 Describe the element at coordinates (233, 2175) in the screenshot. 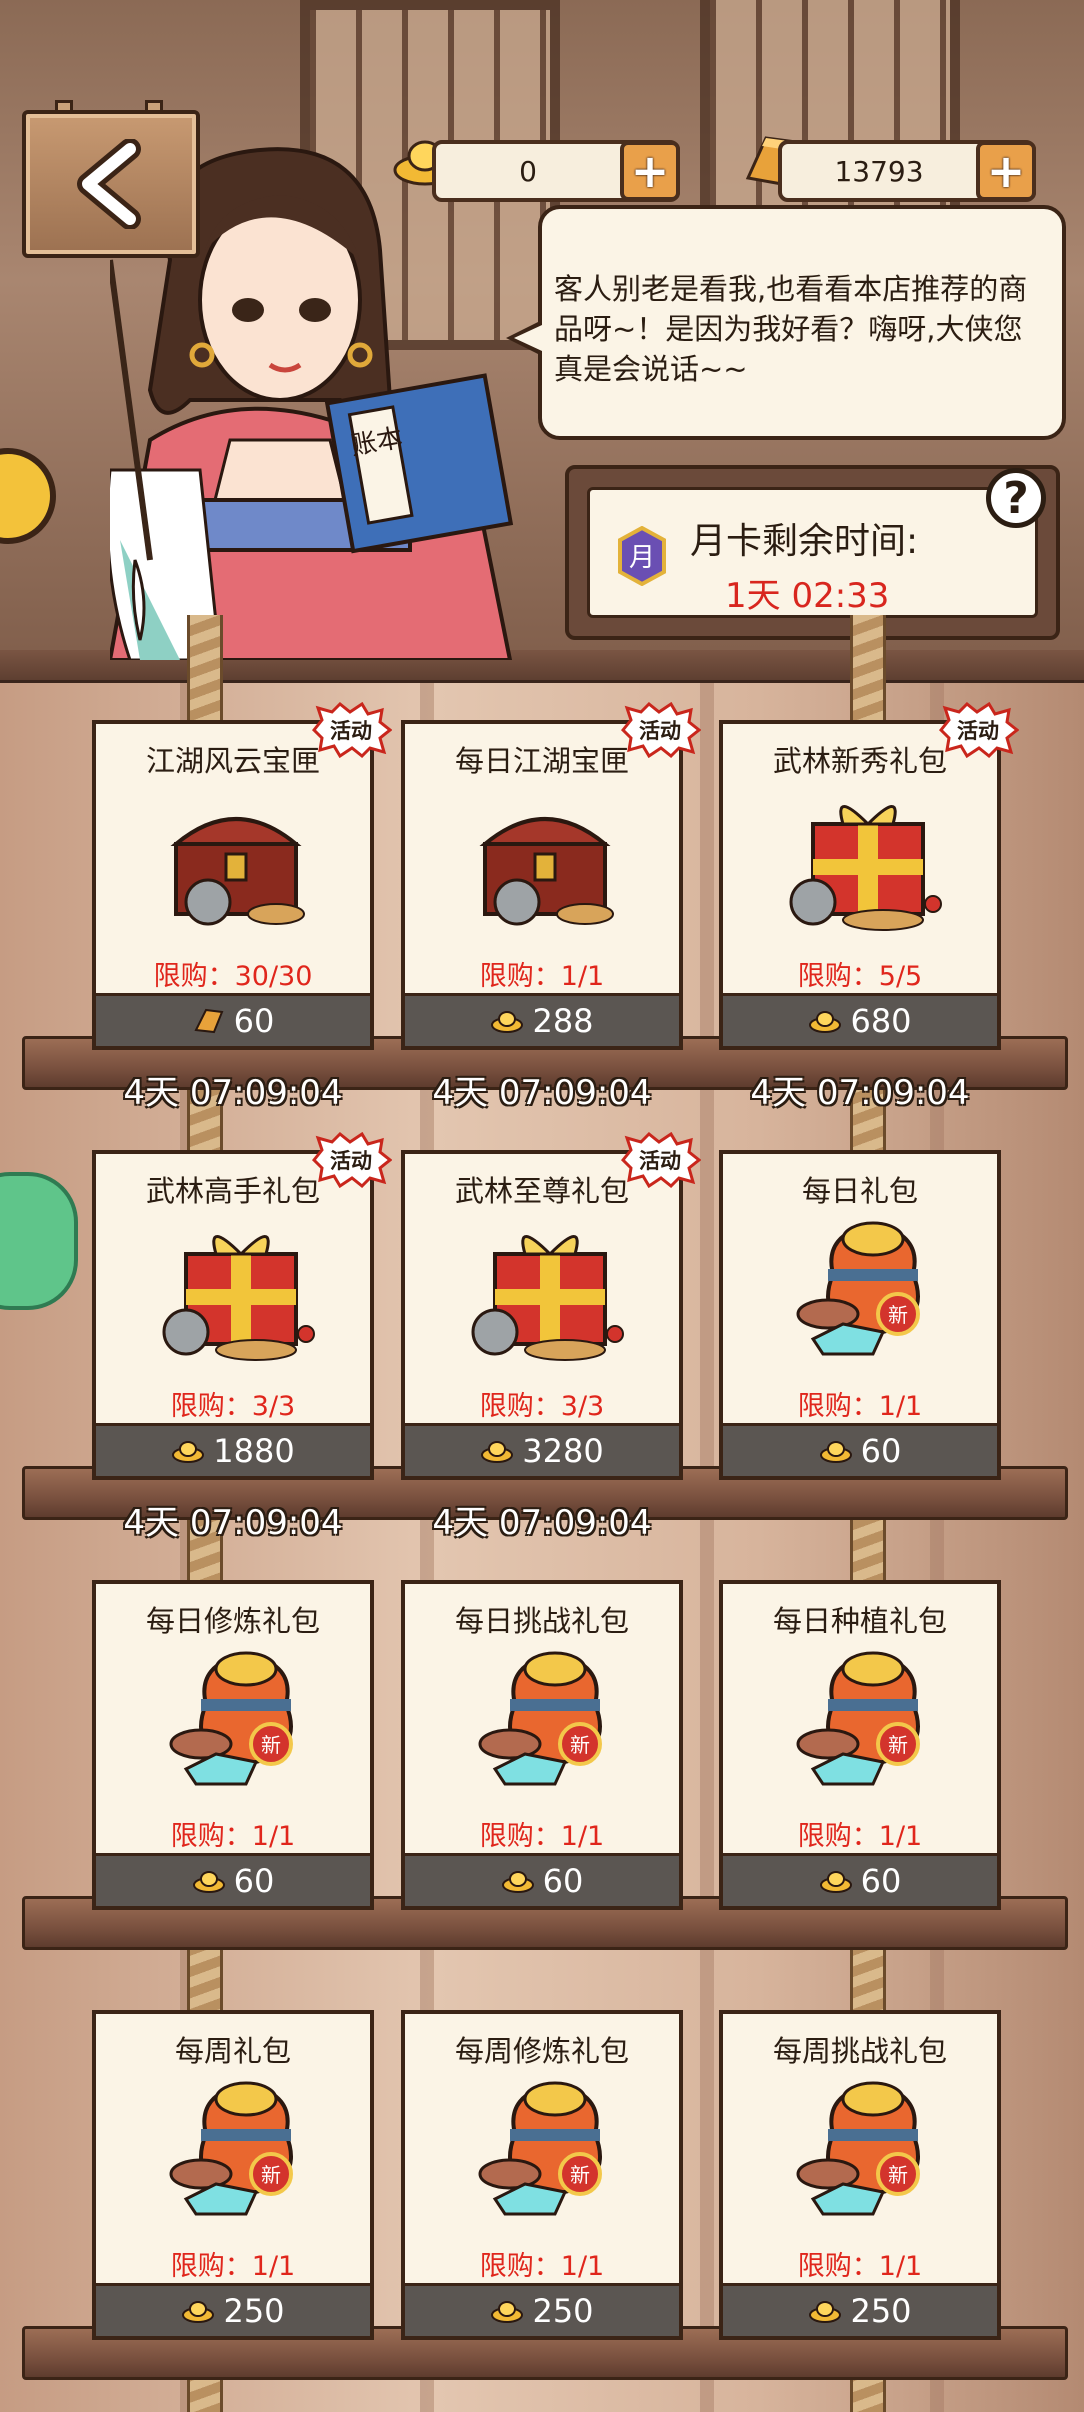

I see `shop-item-card: 每周礼包 新 限购：1/1 250` at that location.